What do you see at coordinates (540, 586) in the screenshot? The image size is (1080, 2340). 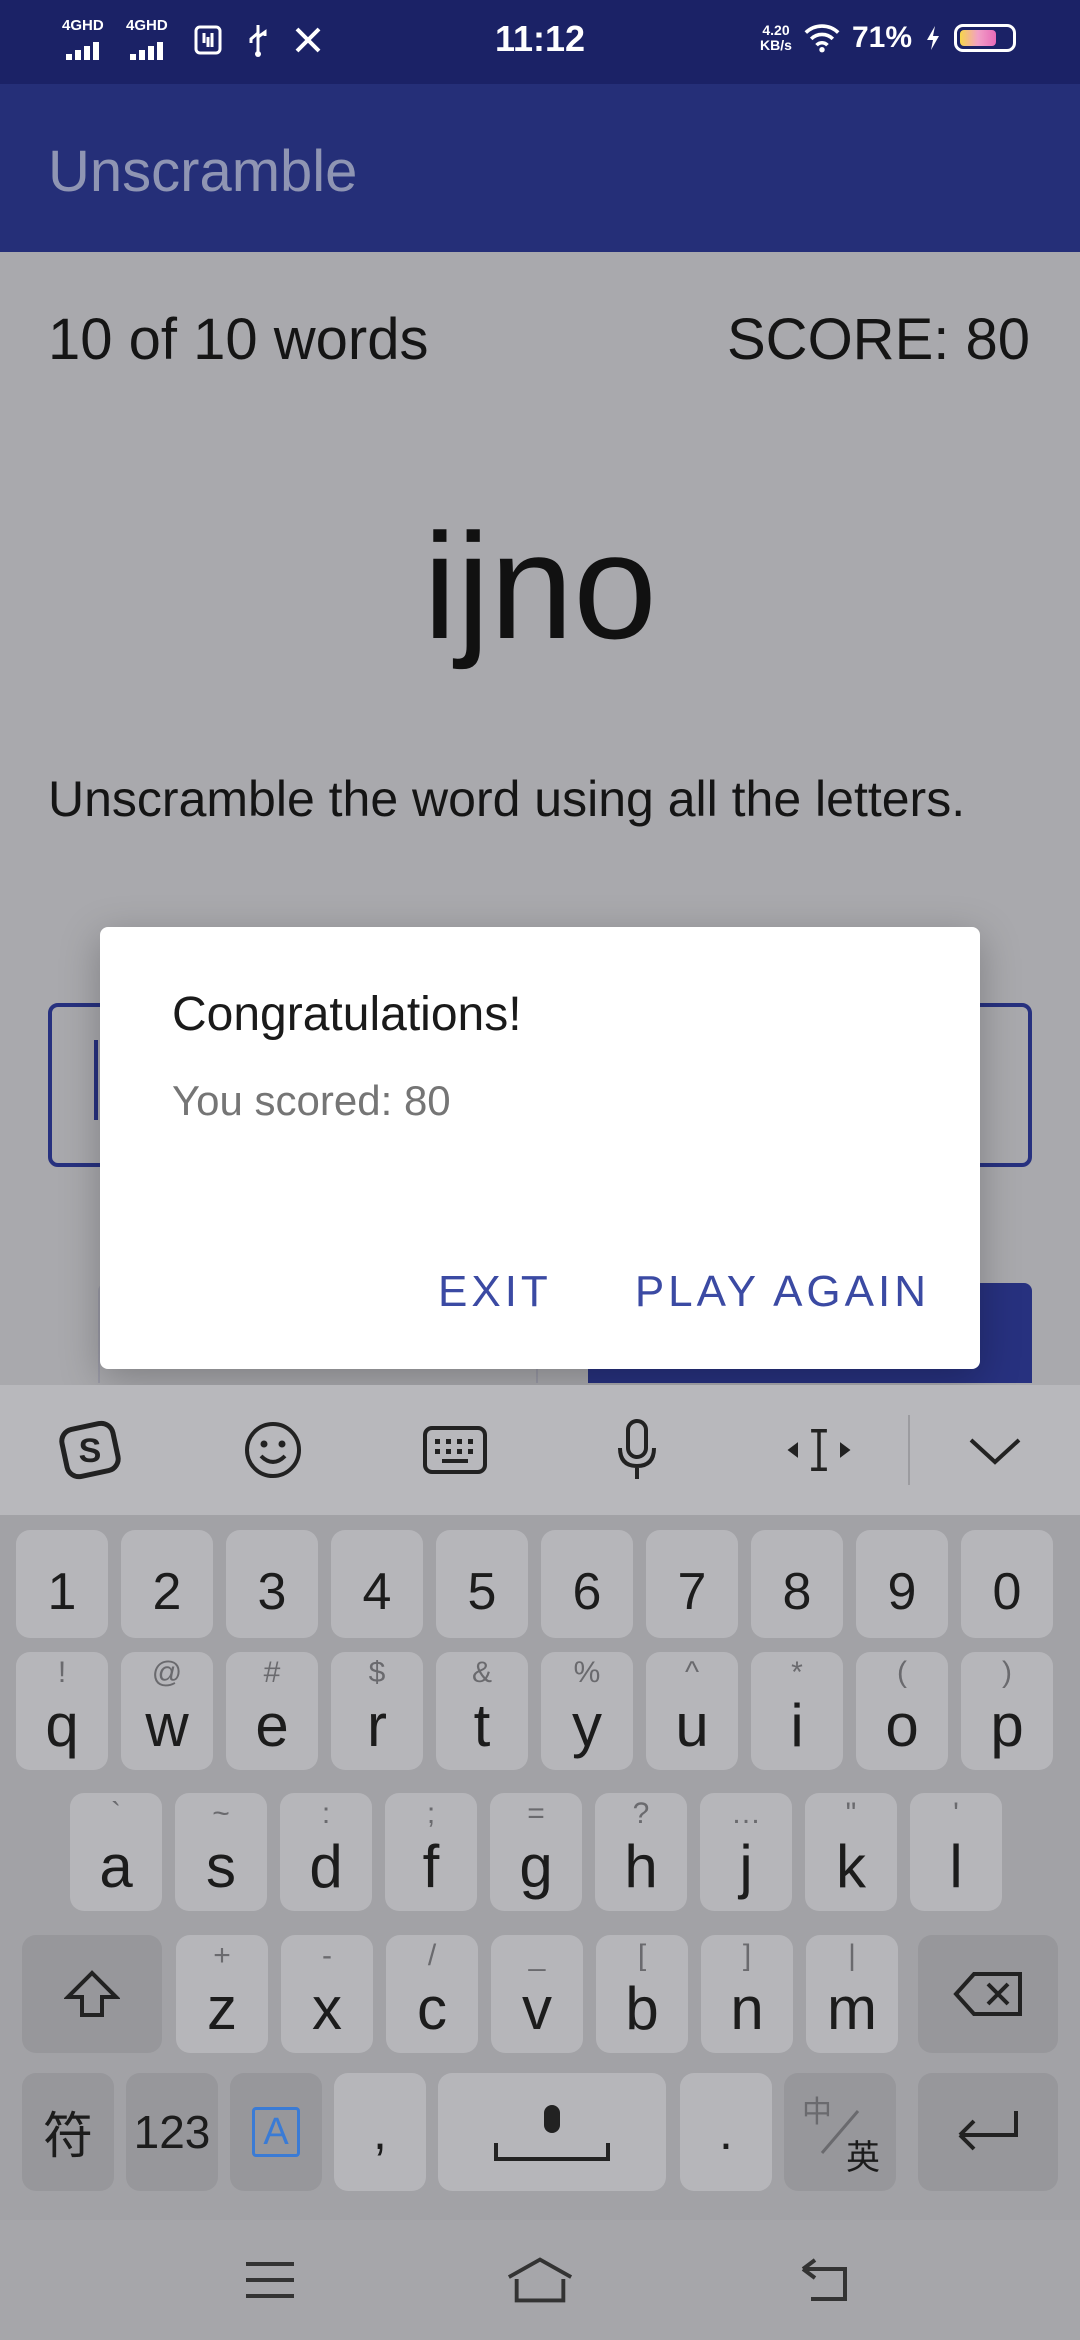 I see `scrambled-word: ijno` at bounding box center [540, 586].